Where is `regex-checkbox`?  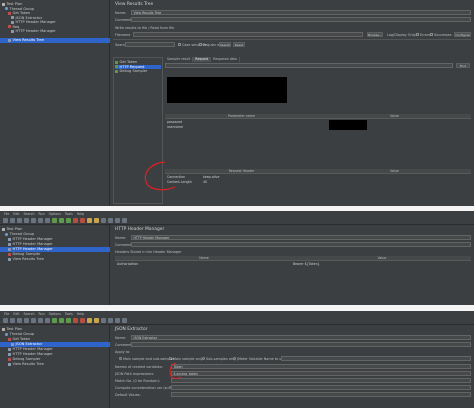 regex-checkbox is located at coordinates (200, 44).